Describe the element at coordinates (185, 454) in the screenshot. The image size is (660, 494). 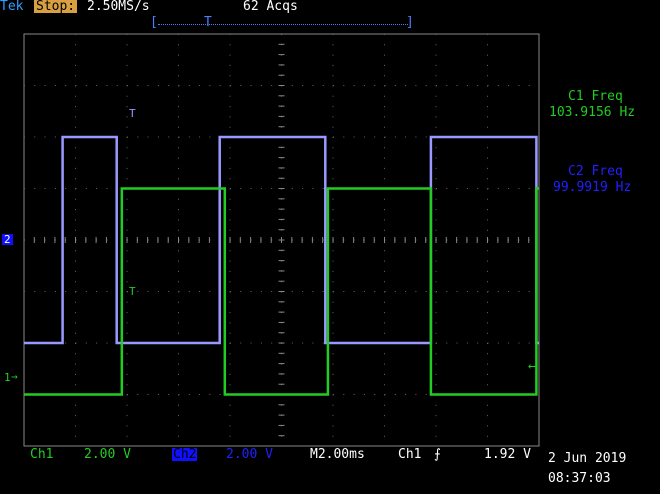
I see `ch2-label: Ch2` at that location.